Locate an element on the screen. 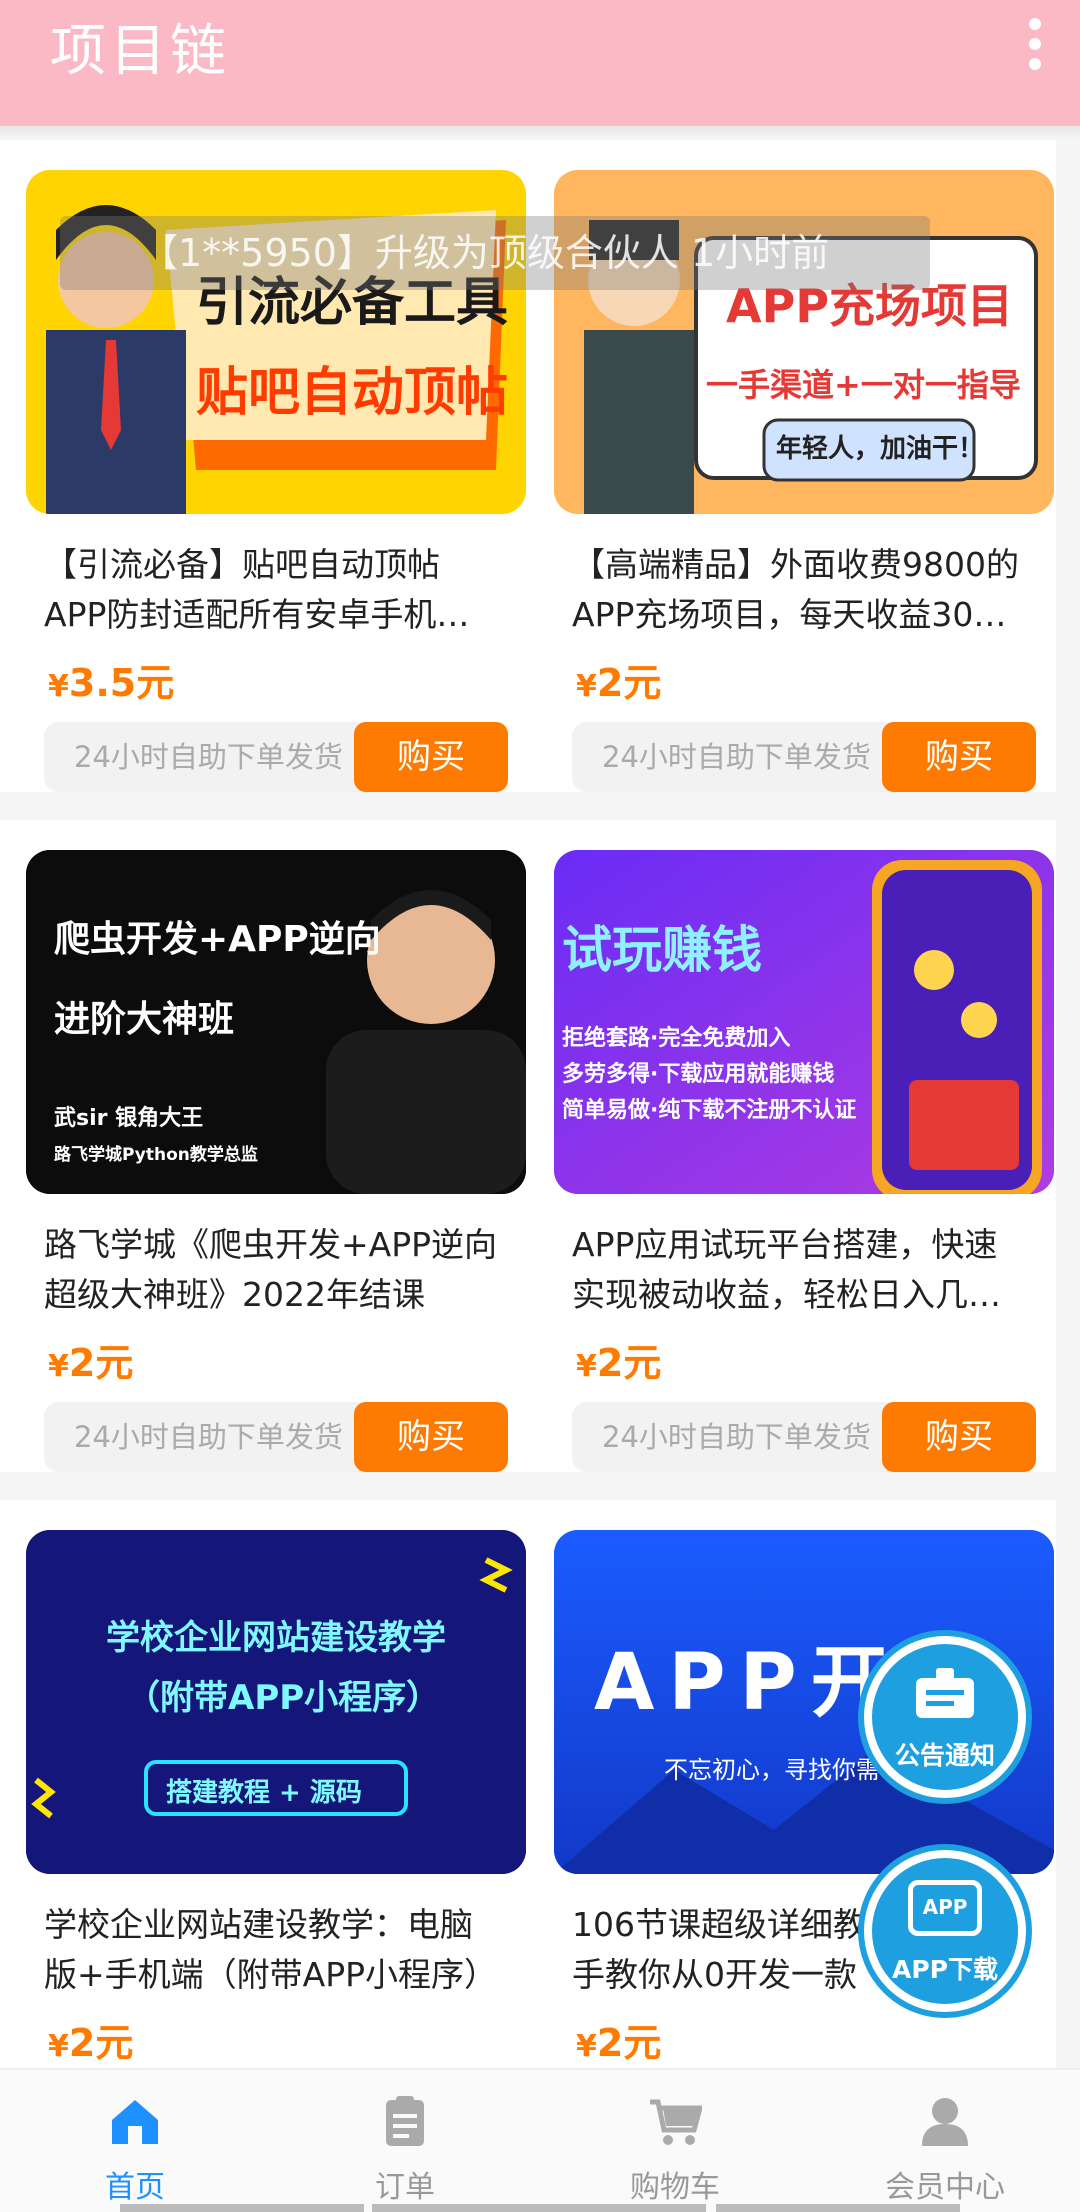 This screenshot has height=2212, width=1080. product-title: 学校企业网站建设教学：电脑 版+手机端（附带APP小程序） is located at coordinates (271, 1949).